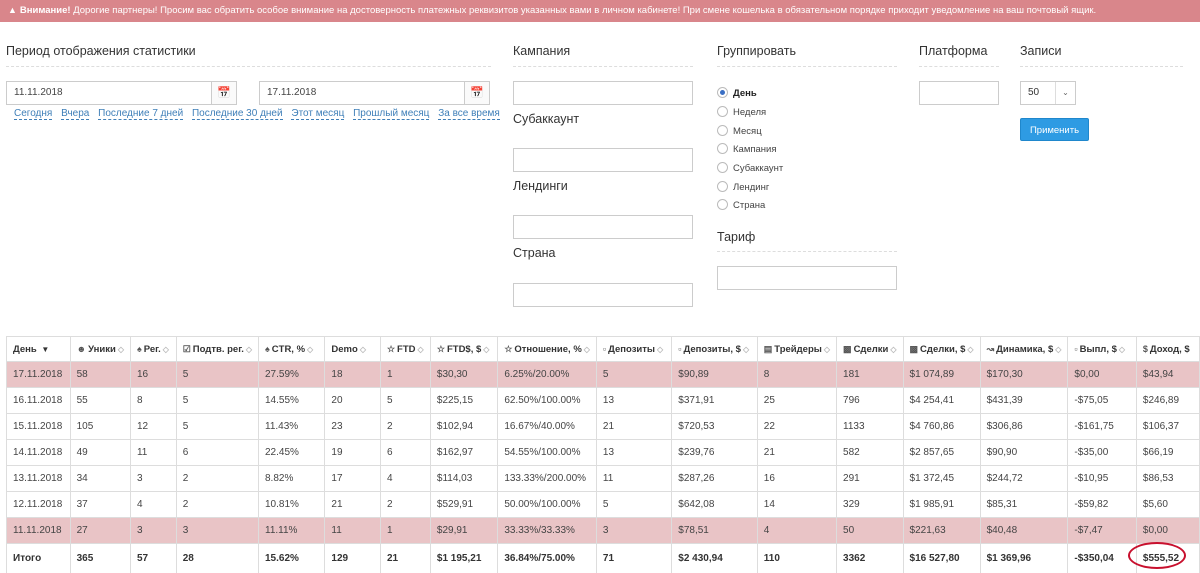 This screenshot has width=1200, height=573. Describe the element at coordinates (547, 374) in the screenshot. I see `table-cell: 6.25%/20.00%` at that location.